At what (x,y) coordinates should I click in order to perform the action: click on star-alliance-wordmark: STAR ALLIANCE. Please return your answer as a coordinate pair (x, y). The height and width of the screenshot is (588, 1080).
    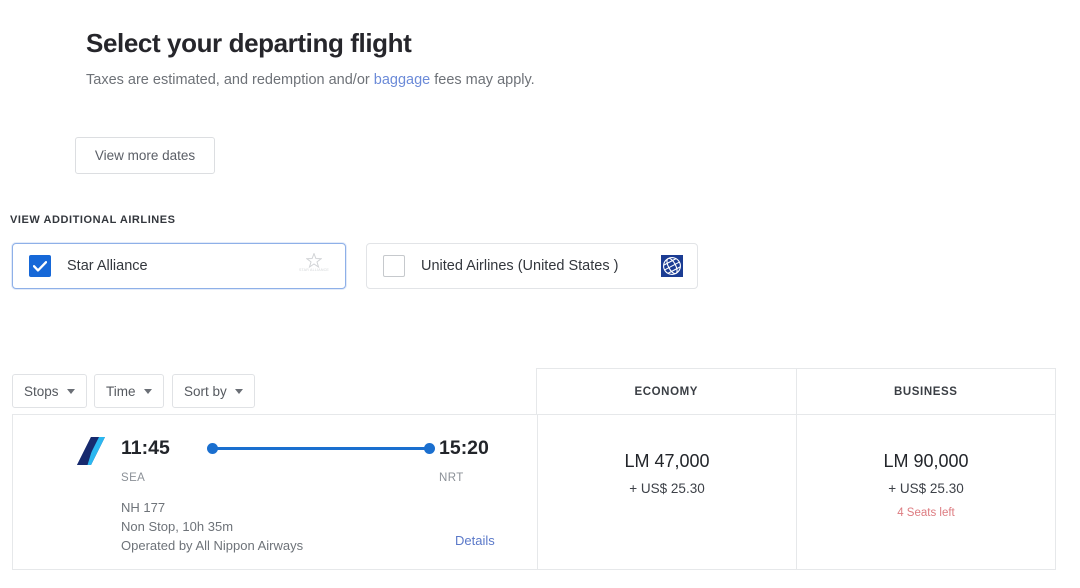
    Looking at the image, I should click on (314, 270).